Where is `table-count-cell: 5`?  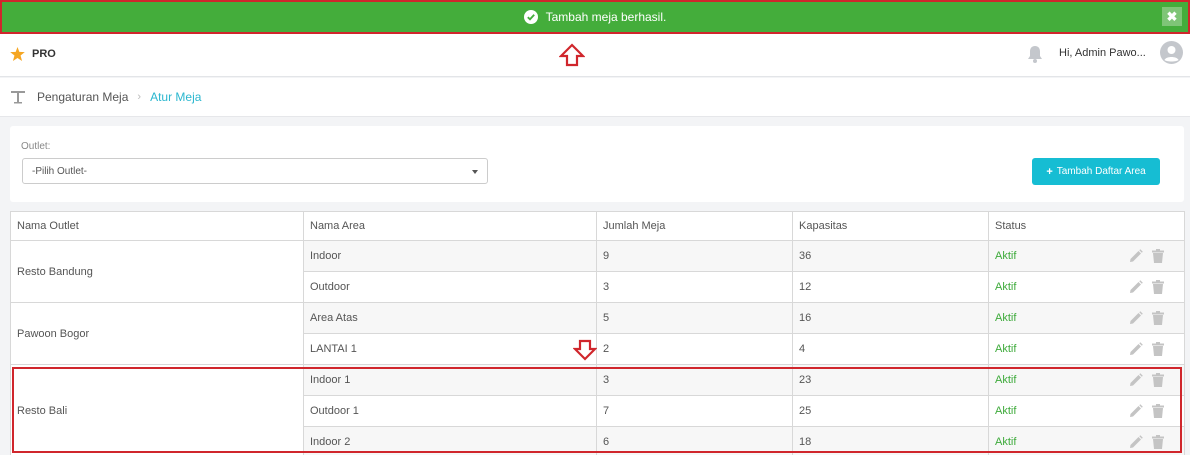 table-count-cell: 5 is located at coordinates (694, 318).